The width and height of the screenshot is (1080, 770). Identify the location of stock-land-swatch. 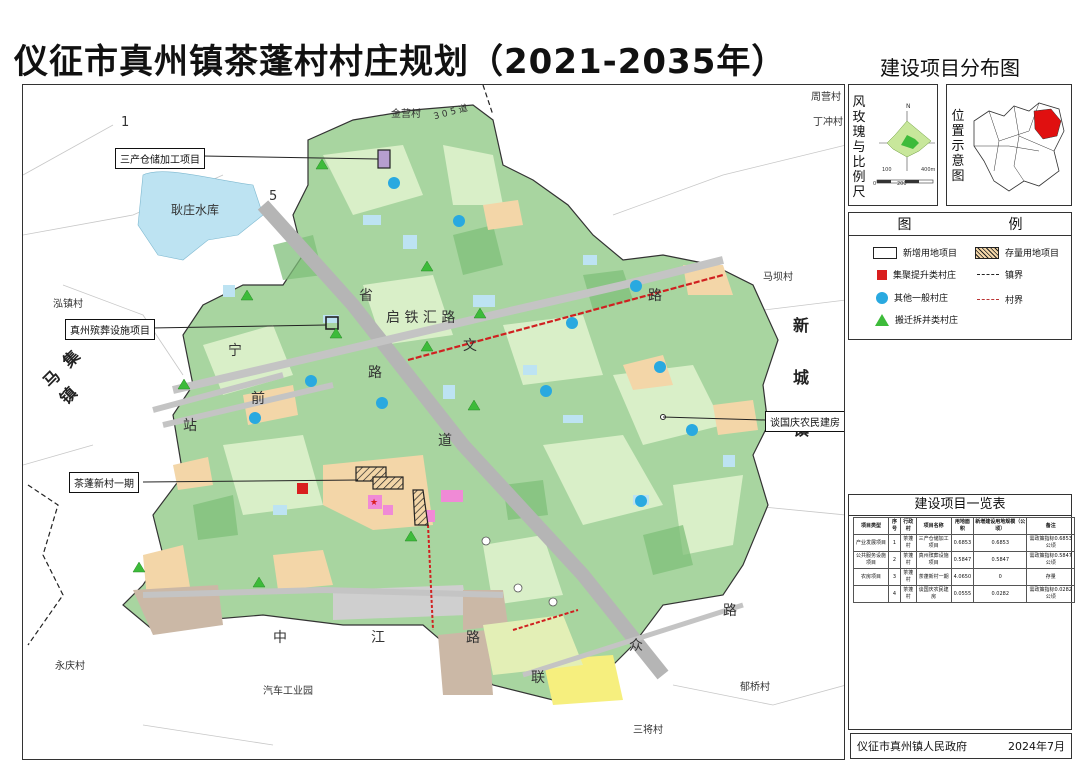
(987, 252).